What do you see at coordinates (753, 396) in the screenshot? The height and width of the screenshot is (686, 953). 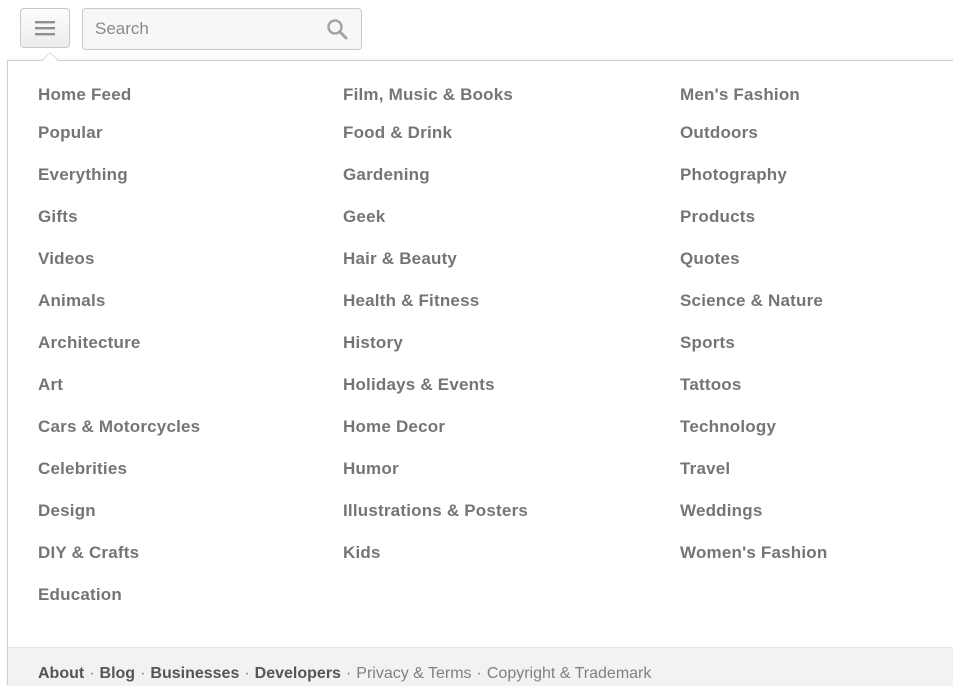 I see `category-tattoos: Tattoos` at bounding box center [753, 396].